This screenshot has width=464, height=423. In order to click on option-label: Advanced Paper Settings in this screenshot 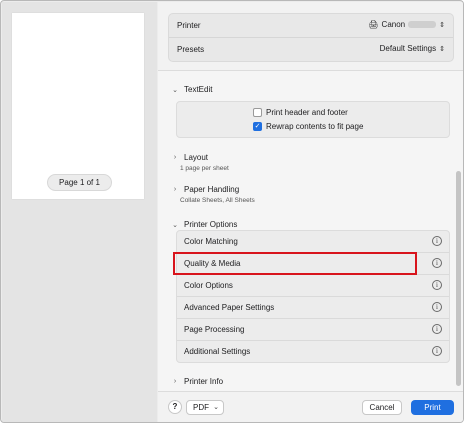, I will do `click(229, 307)`.